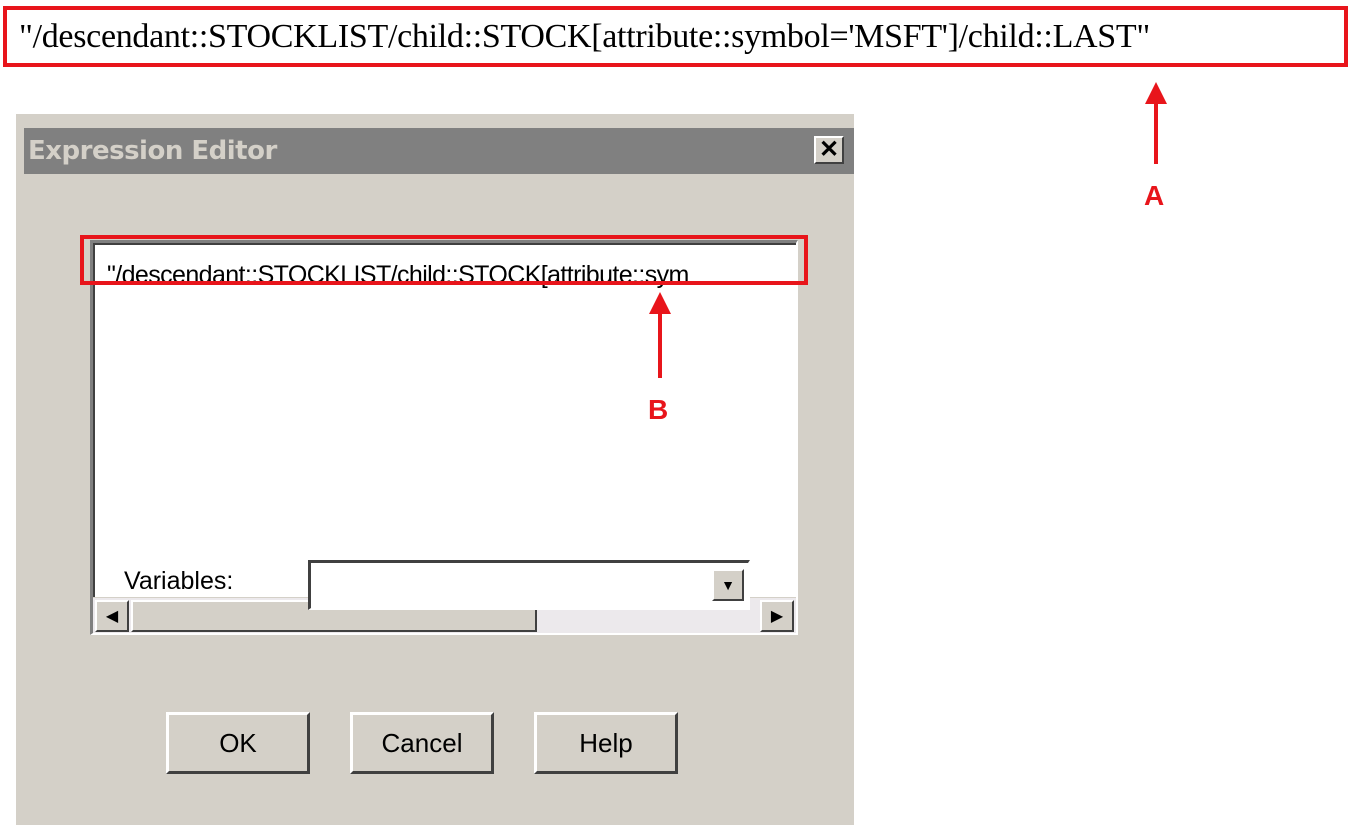 This screenshot has height=825, width=1359. What do you see at coordinates (179, 581) in the screenshot?
I see `variables-label: Variables:` at bounding box center [179, 581].